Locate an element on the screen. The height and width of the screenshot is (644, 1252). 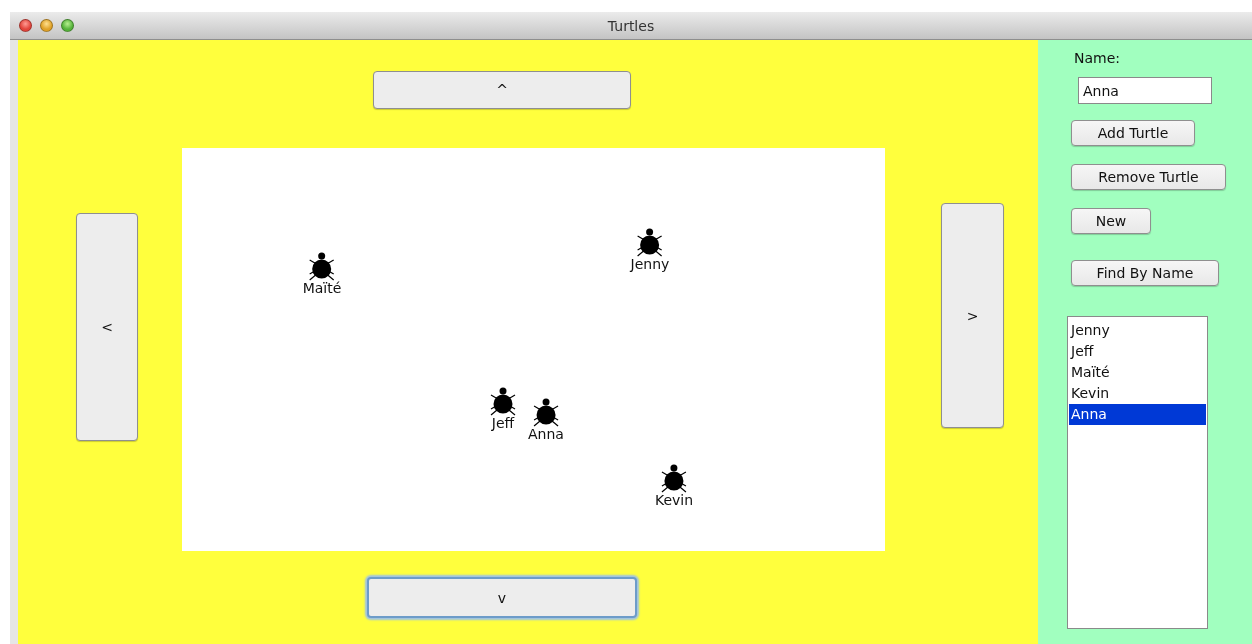
arrow-button: ^ is located at coordinates (502, 90).